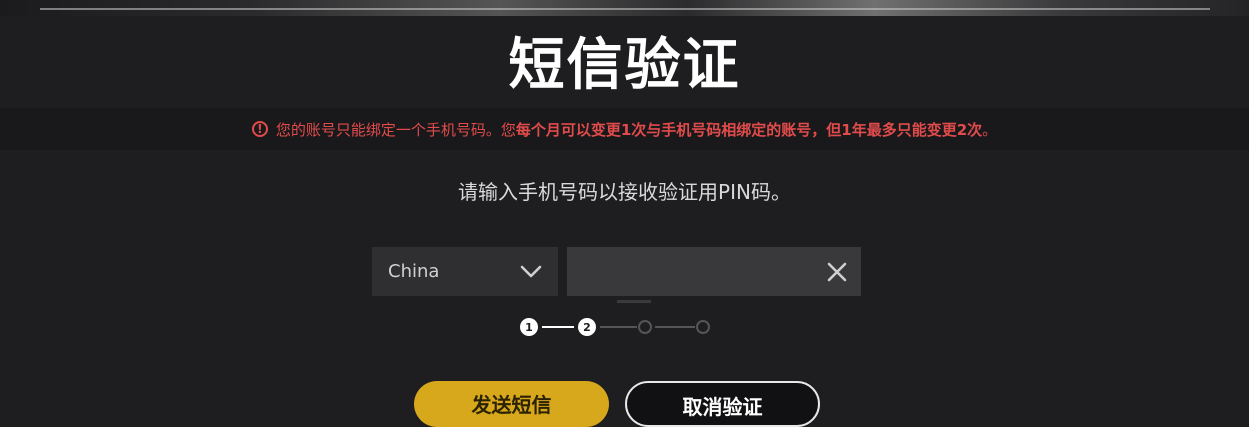 The width and height of the screenshot is (1249, 427). Describe the element at coordinates (259, 129) in the screenshot. I see `exclamation-circle-icon: !` at that location.